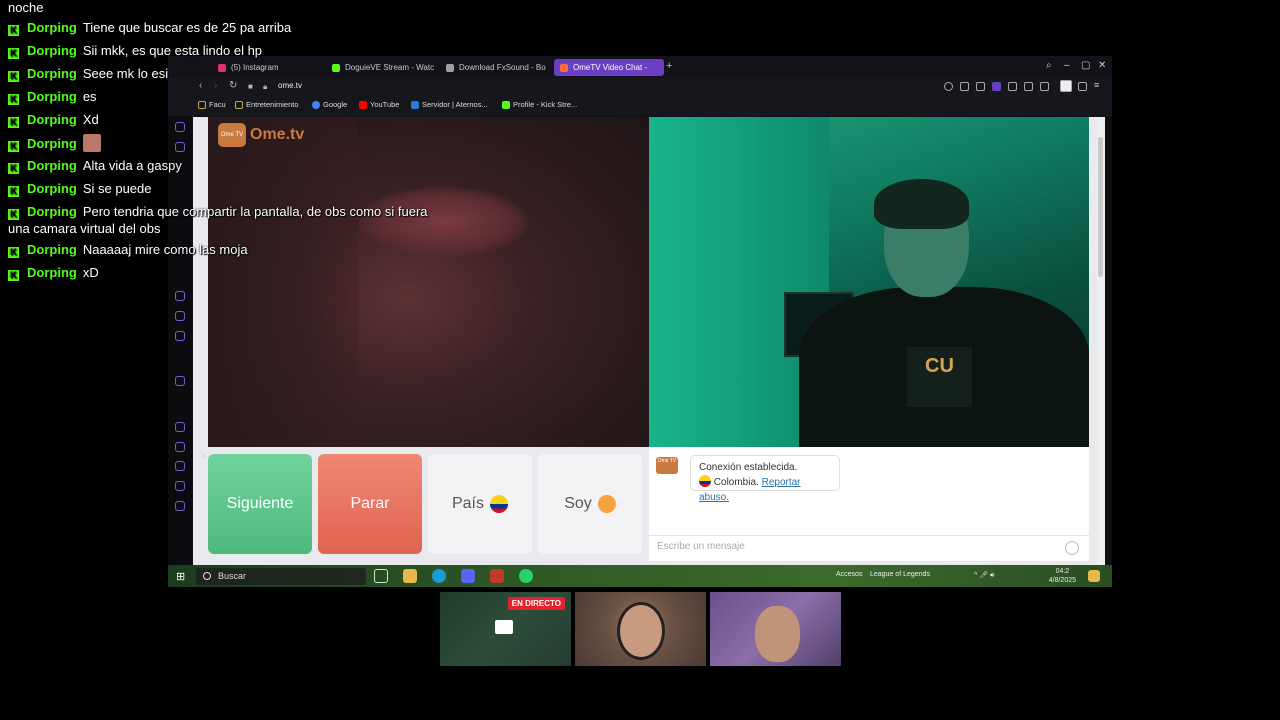 This screenshot has width=1280, height=720. What do you see at coordinates (261, 135) in the screenshot?
I see `ometv-logo: Ome TV Ome.tv` at bounding box center [261, 135].